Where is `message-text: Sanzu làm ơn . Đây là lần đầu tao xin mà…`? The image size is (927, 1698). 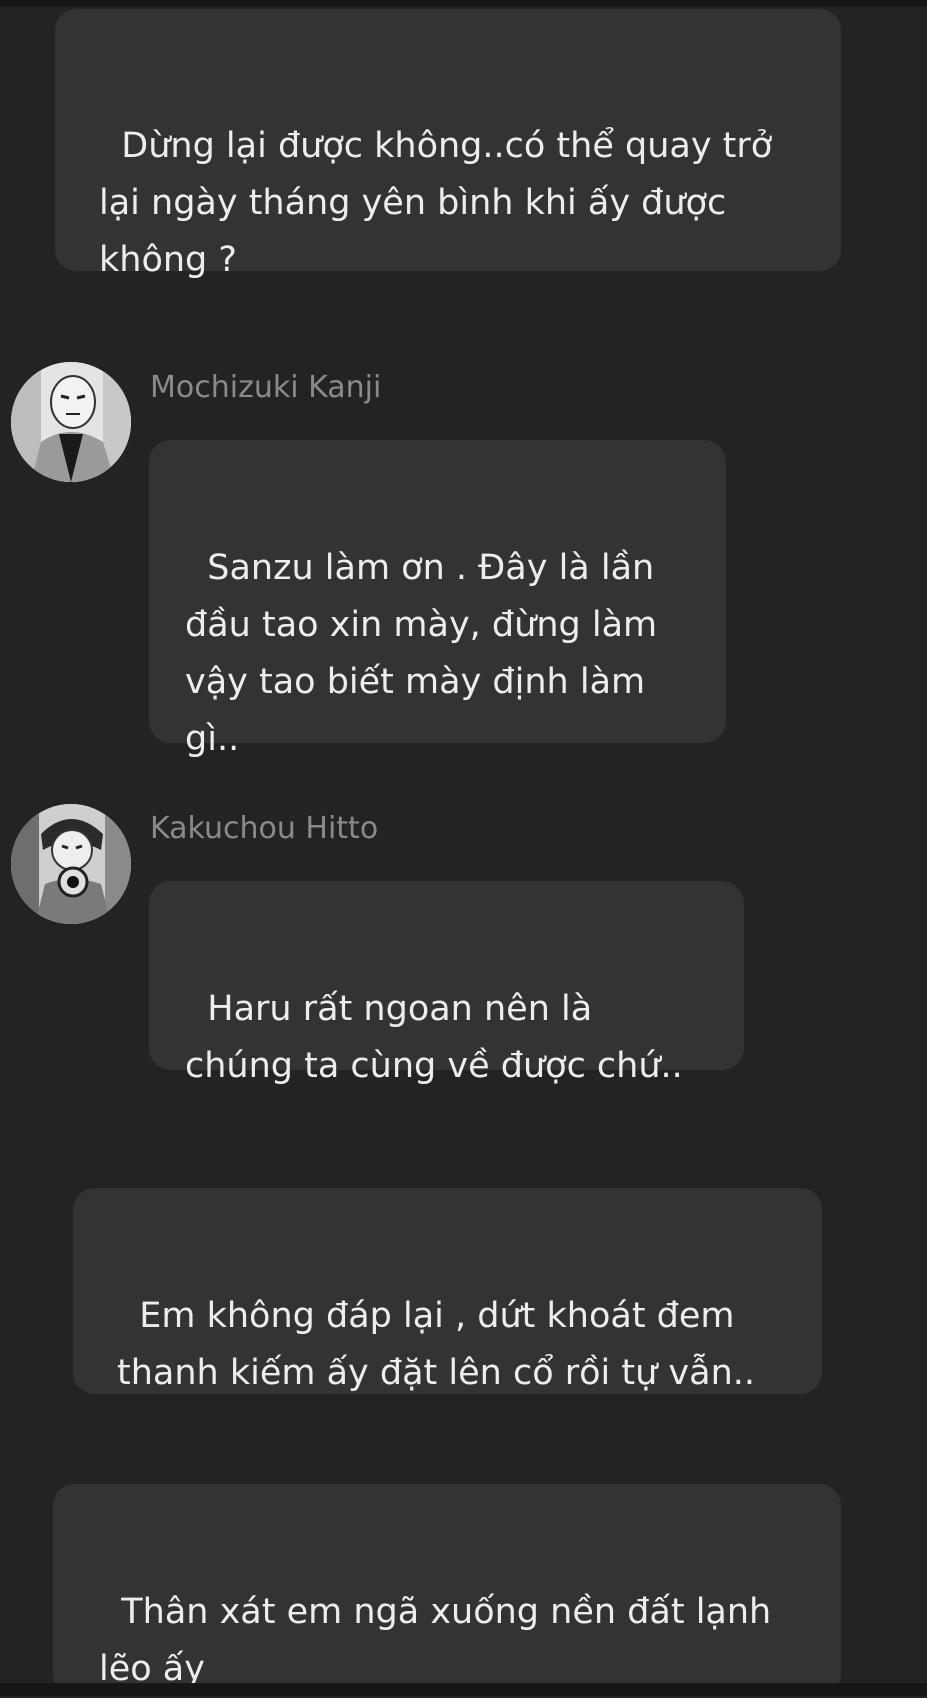 message-text: Sanzu làm ơn . Đây là lần đầu tao xin mà… is located at coordinates (427, 653).